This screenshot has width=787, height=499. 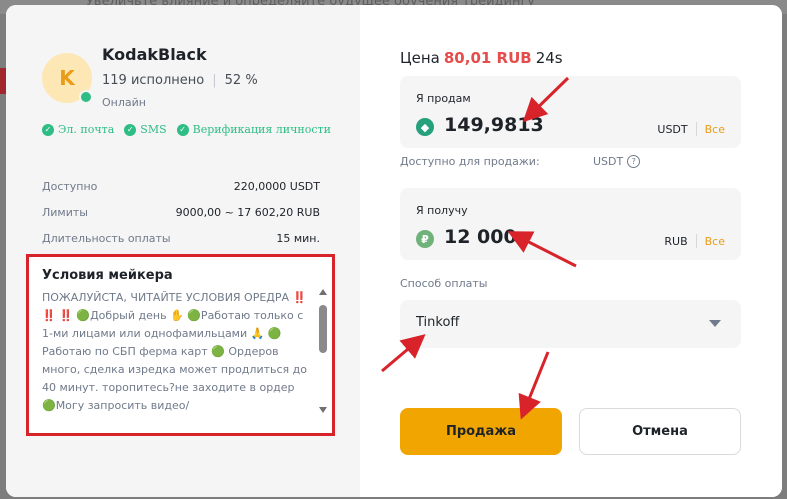 What do you see at coordinates (715, 241) in the screenshot?
I see `receive-all-button: Все` at bounding box center [715, 241].